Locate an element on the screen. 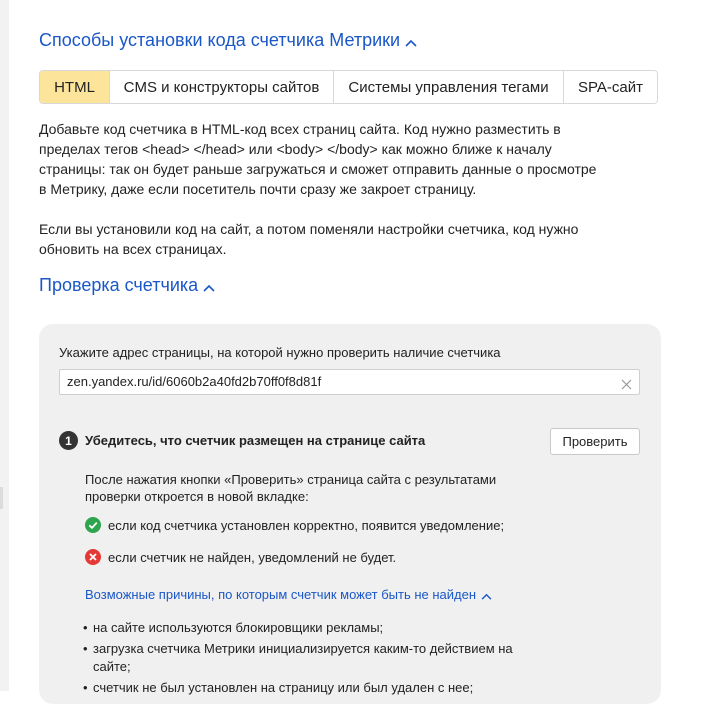  tab-cms: CMS и конструкторы сайтов is located at coordinates (222, 87).